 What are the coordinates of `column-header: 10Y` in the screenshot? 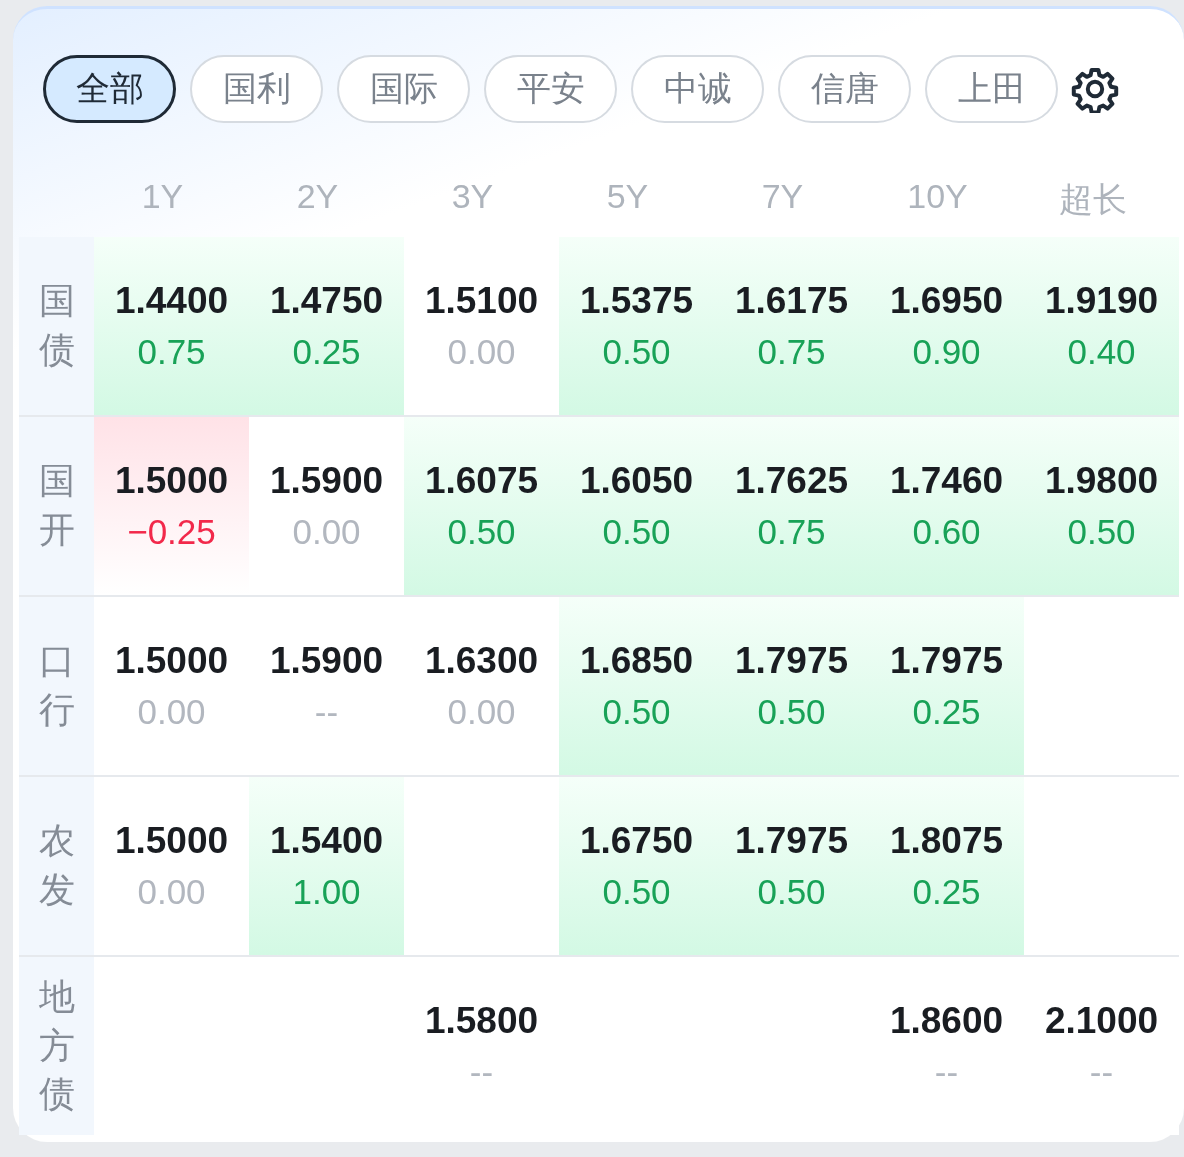 It's located at (937, 196).